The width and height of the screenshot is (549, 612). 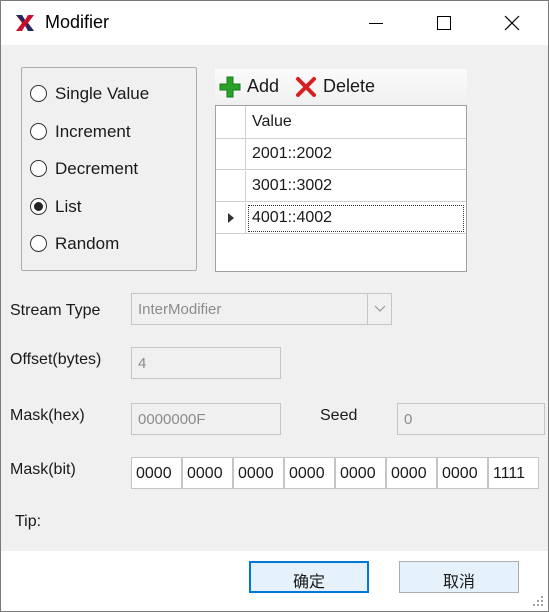 I want to click on cell-text: 2001::2002, so click(x=292, y=153).